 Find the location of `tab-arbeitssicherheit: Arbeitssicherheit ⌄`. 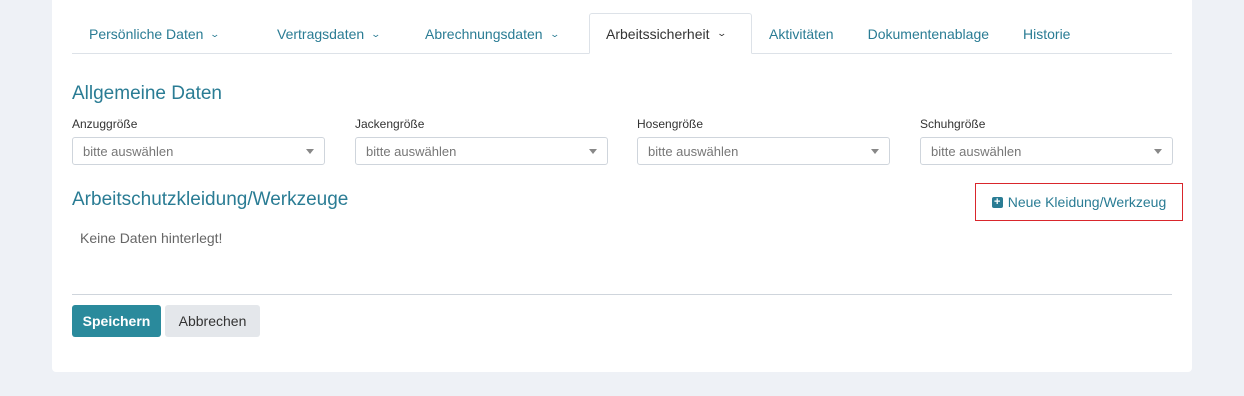

tab-arbeitssicherheit: Arbeitssicherheit ⌄ is located at coordinates (670, 33).